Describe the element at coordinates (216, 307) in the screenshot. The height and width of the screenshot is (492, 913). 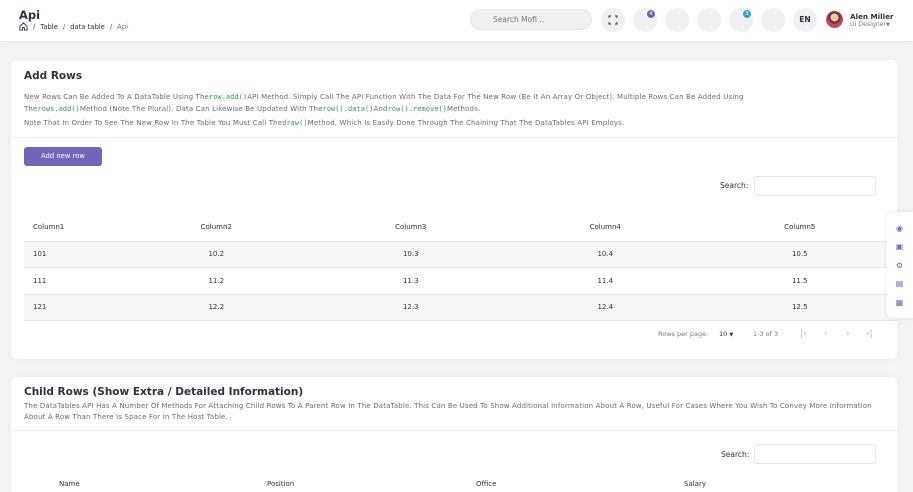
I see `table-cell: 12.2` at that location.